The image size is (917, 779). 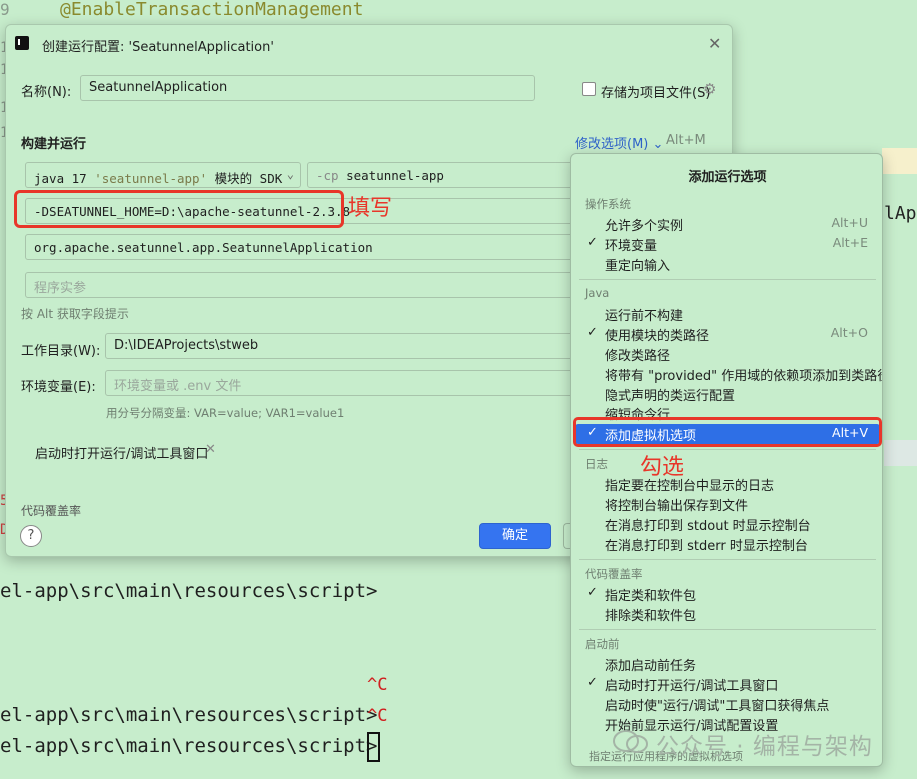 I want to click on group-coverage: 代码覆盖率, so click(x=614, y=574).